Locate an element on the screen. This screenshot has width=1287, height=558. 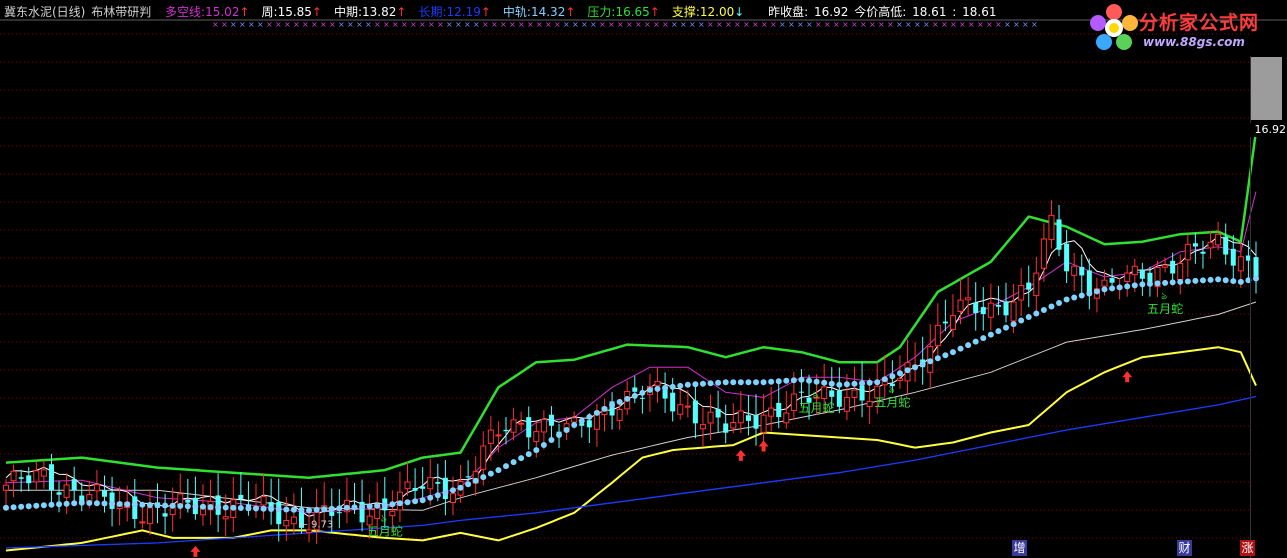
logo-url: www.88gs.com is located at coordinates (1194, 42).